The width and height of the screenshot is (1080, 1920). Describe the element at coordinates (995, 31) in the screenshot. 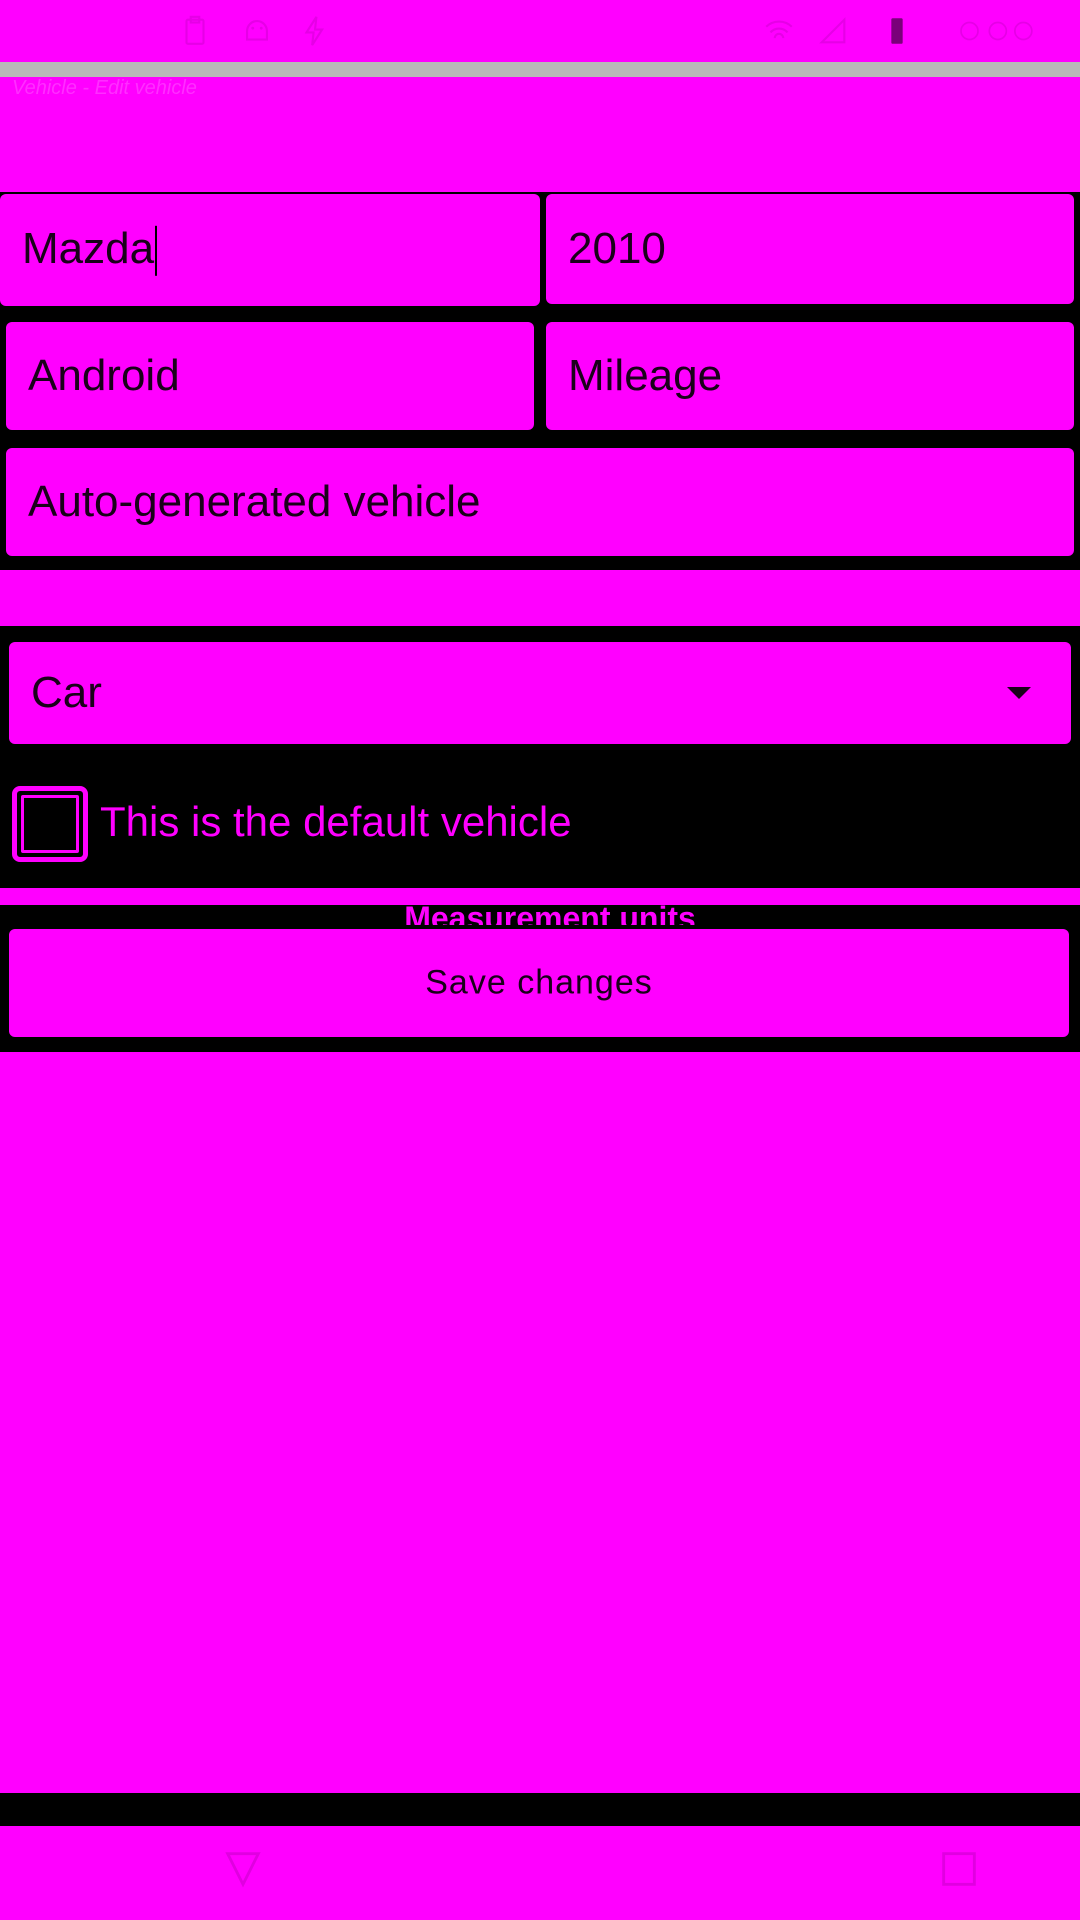

I see `clock-icon` at that location.